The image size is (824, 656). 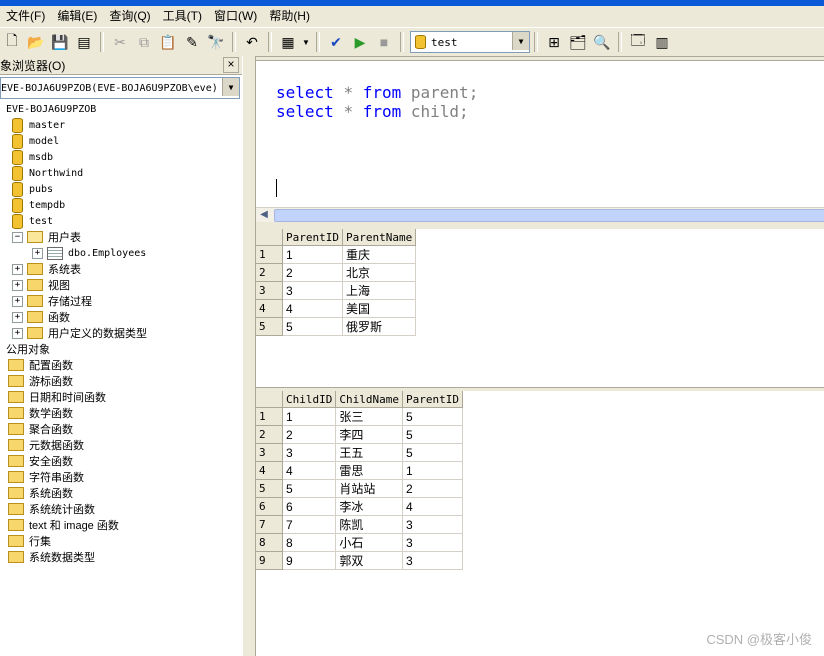 I want to click on results-grid-icon: ▥, so click(x=662, y=42).